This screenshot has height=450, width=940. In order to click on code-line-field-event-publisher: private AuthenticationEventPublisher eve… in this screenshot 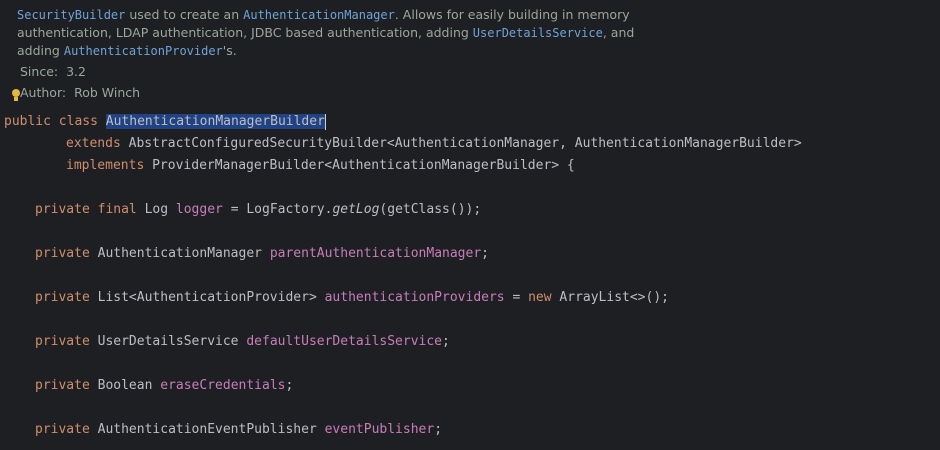, I will do `click(238, 430)`.